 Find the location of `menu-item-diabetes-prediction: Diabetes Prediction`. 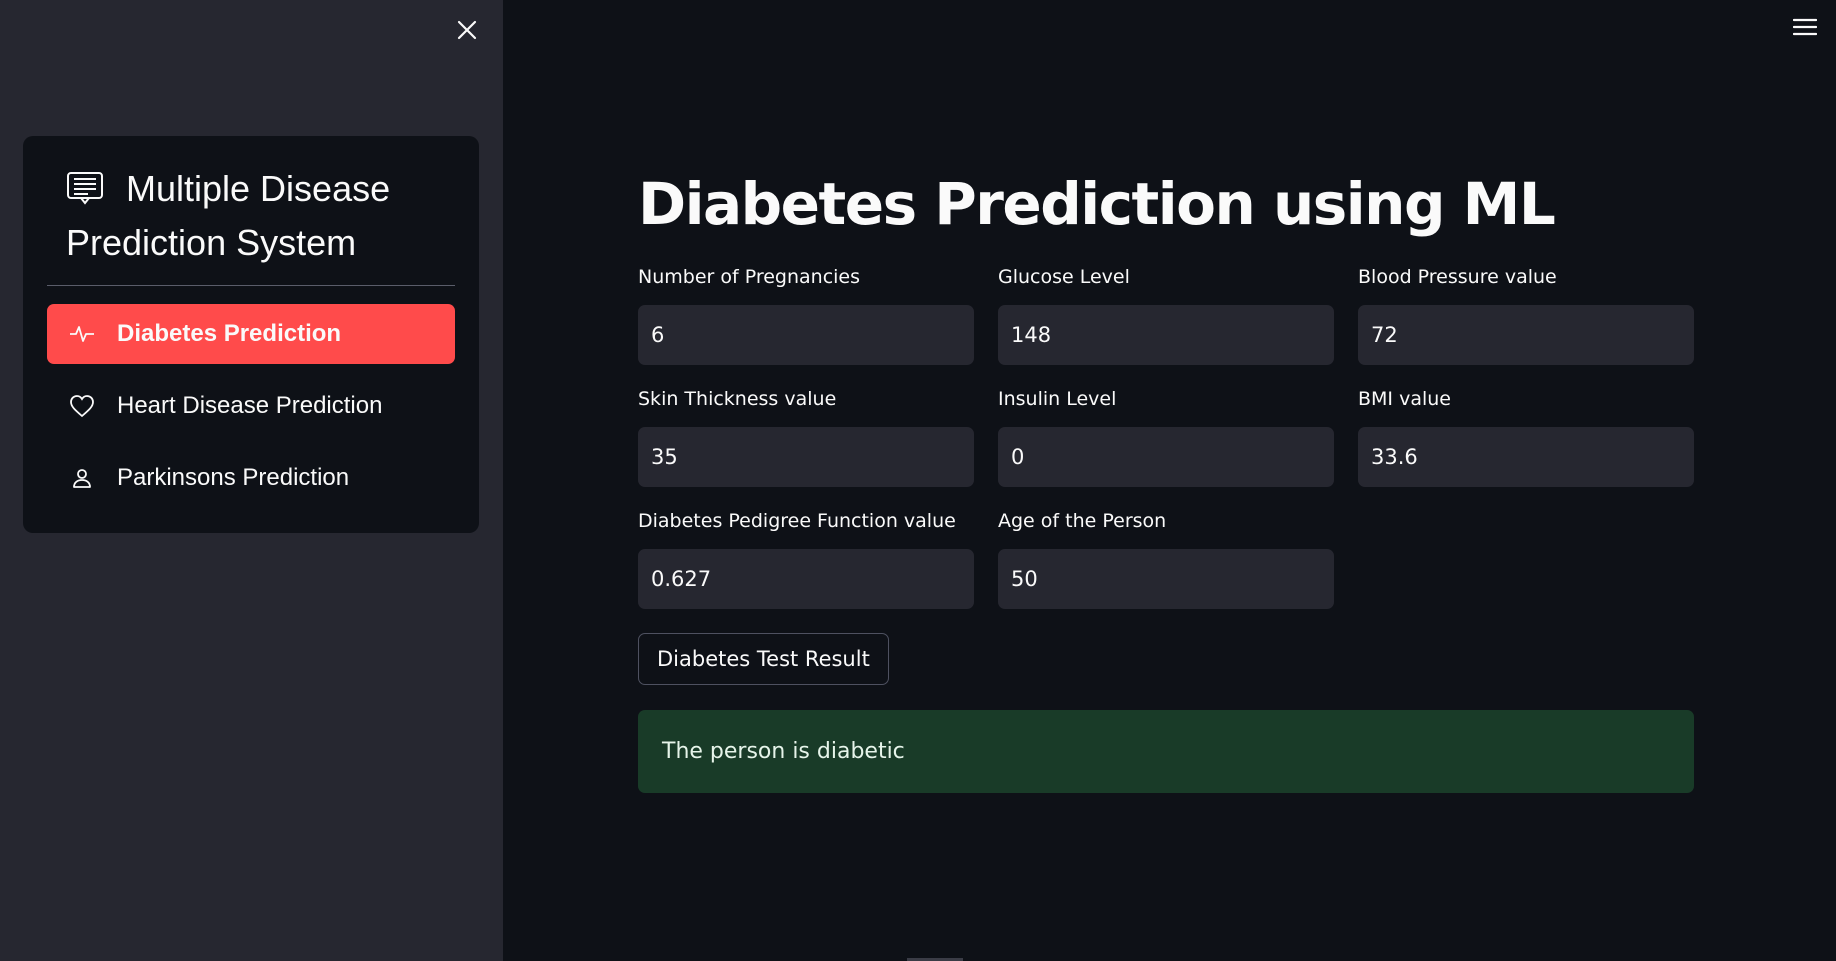

menu-item-diabetes-prediction: Diabetes Prediction is located at coordinates (251, 334).